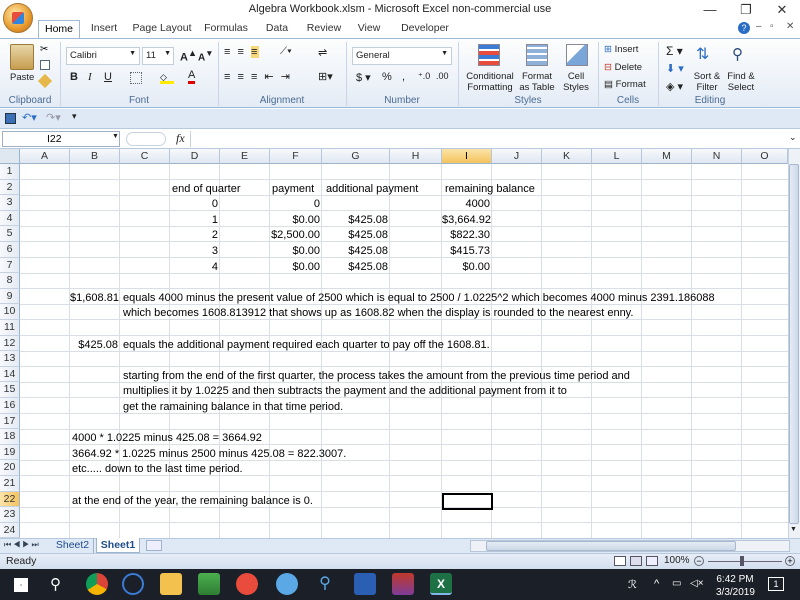 The image size is (800, 600). I want to click on row-header-23: 23, so click(10, 515).